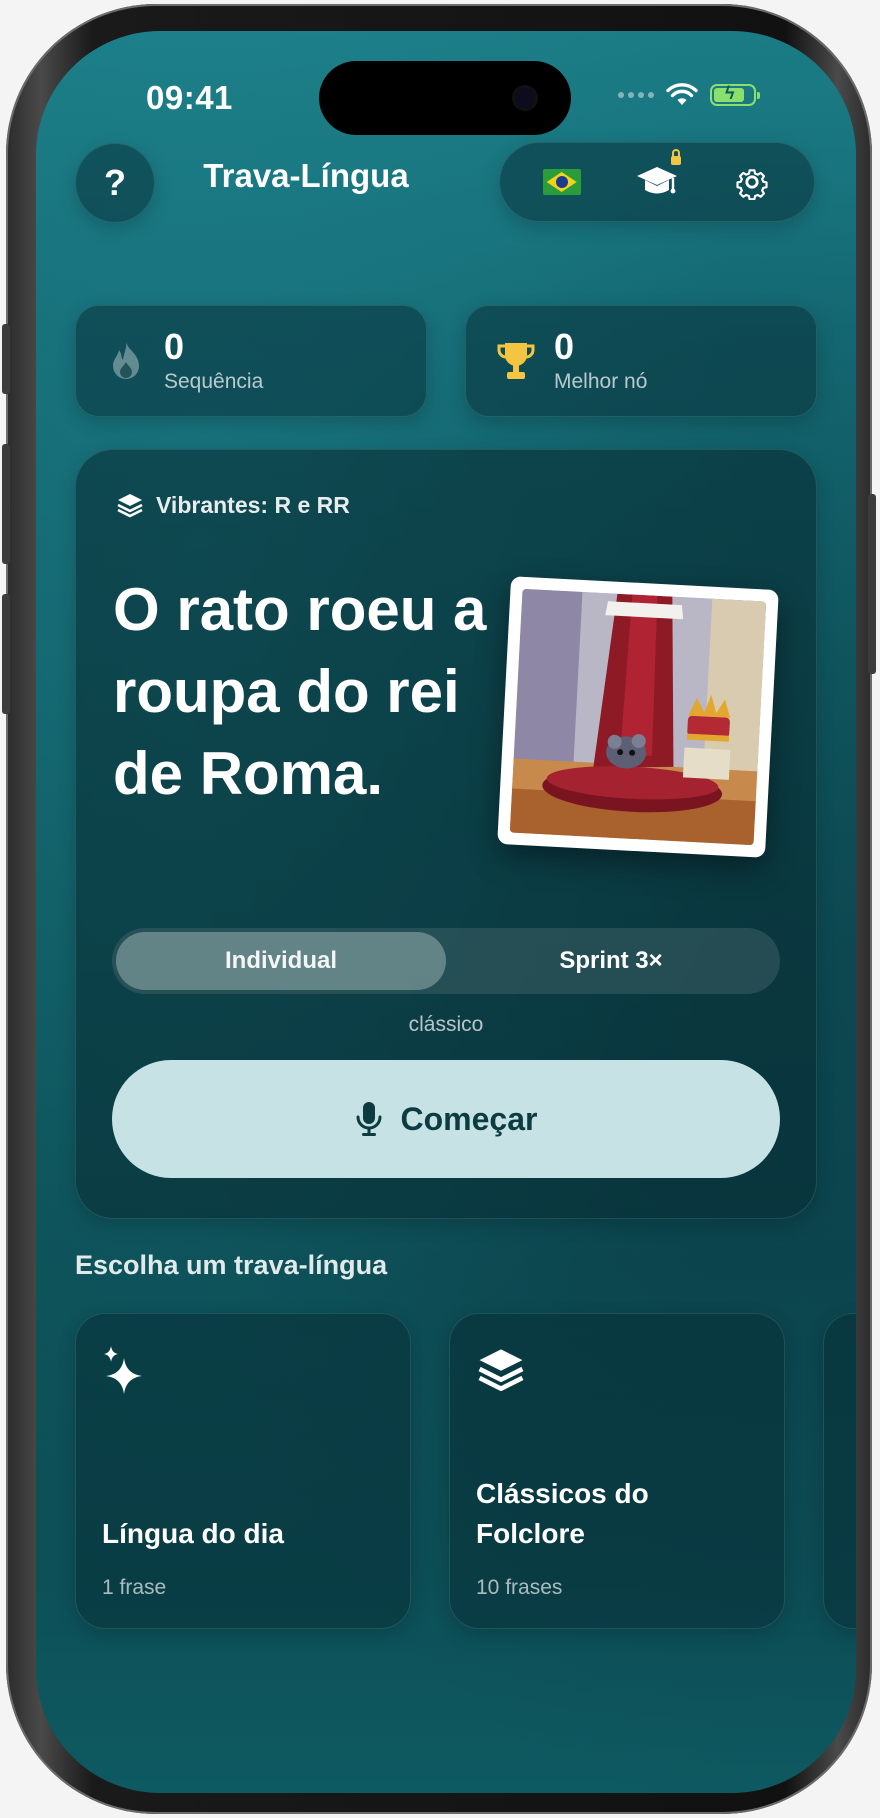  Describe the element at coordinates (123, 1370) in the screenshot. I see `sparkles-icon` at that location.